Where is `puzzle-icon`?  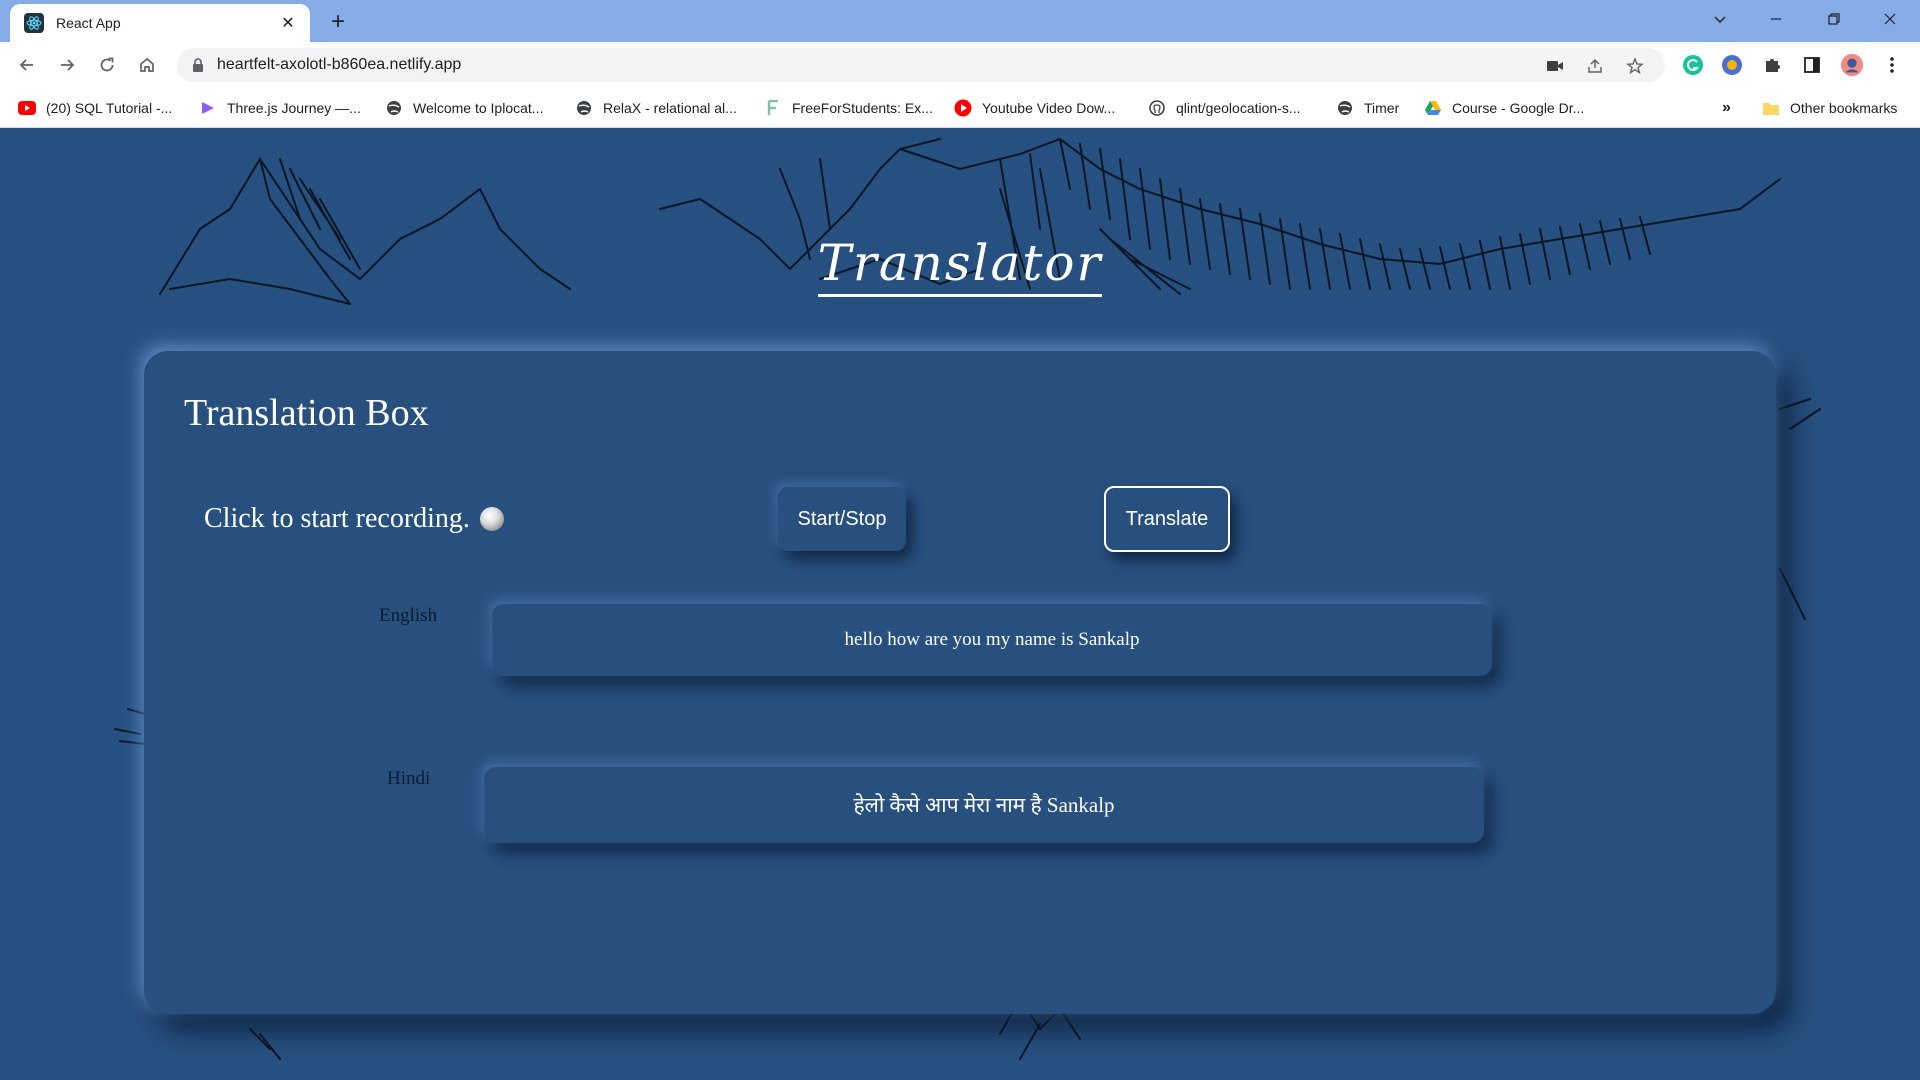
puzzle-icon is located at coordinates (1772, 65).